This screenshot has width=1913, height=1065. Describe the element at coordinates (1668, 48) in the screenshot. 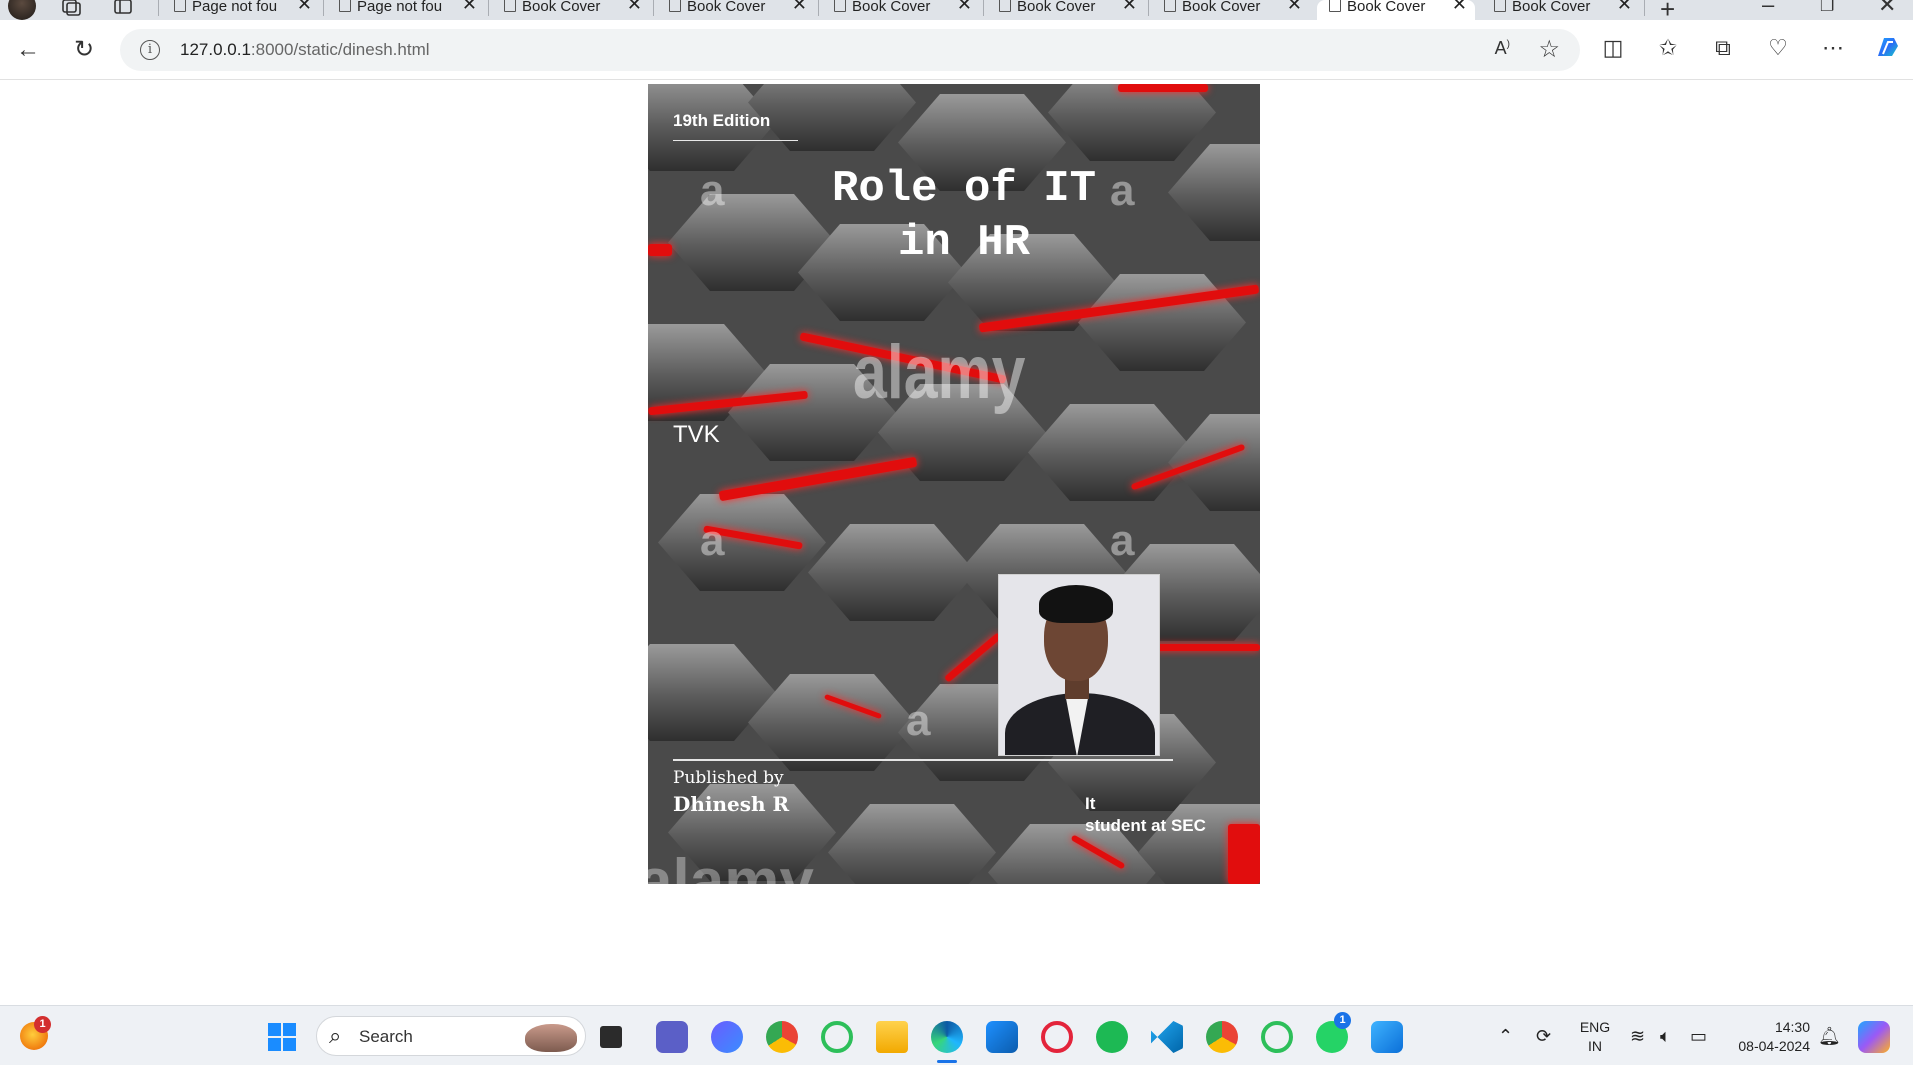

I see `favorites-icon: ✩` at that location.